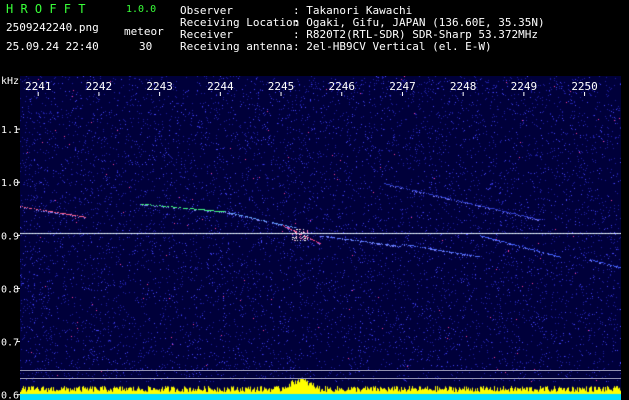 The width and height of the screenshot is (629, 400). I want to click on event-count: 30, so click(146, 46).